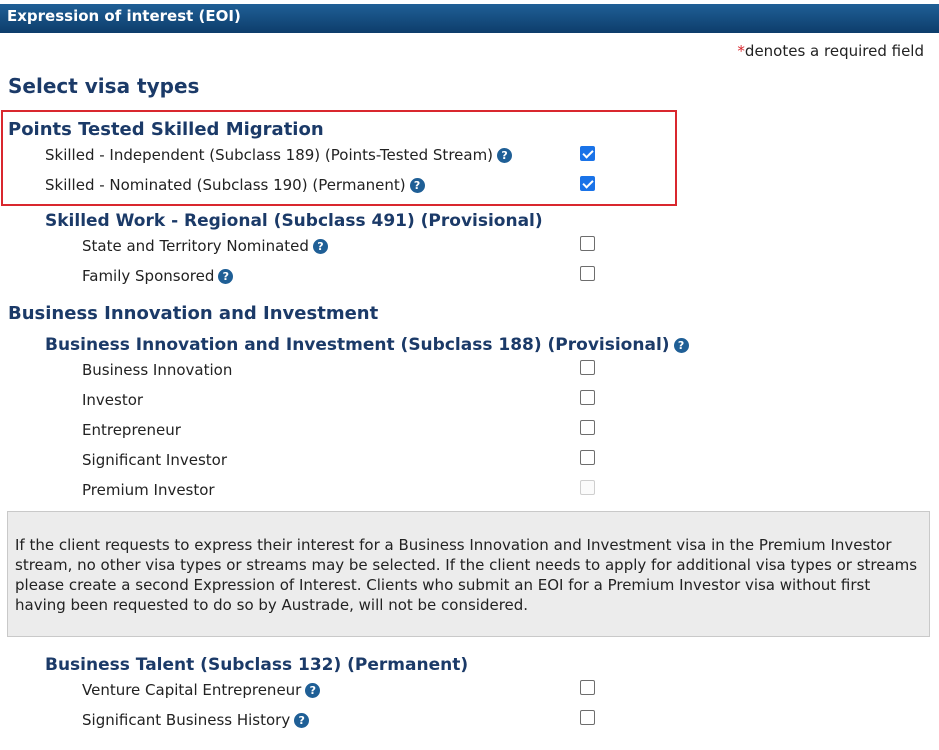 The height and width of the screenshot is (750, 939). I want to click on option-significant-business-history: Significant Business History?, so click(196, 720).